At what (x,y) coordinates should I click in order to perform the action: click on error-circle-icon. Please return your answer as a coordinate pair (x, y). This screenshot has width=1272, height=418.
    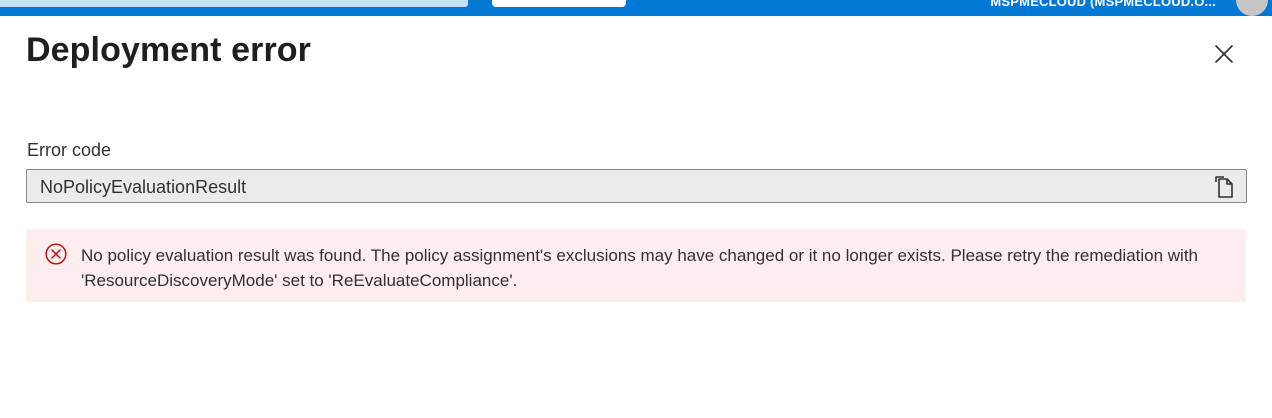
    Looking at the image, I should click on (56, 254).